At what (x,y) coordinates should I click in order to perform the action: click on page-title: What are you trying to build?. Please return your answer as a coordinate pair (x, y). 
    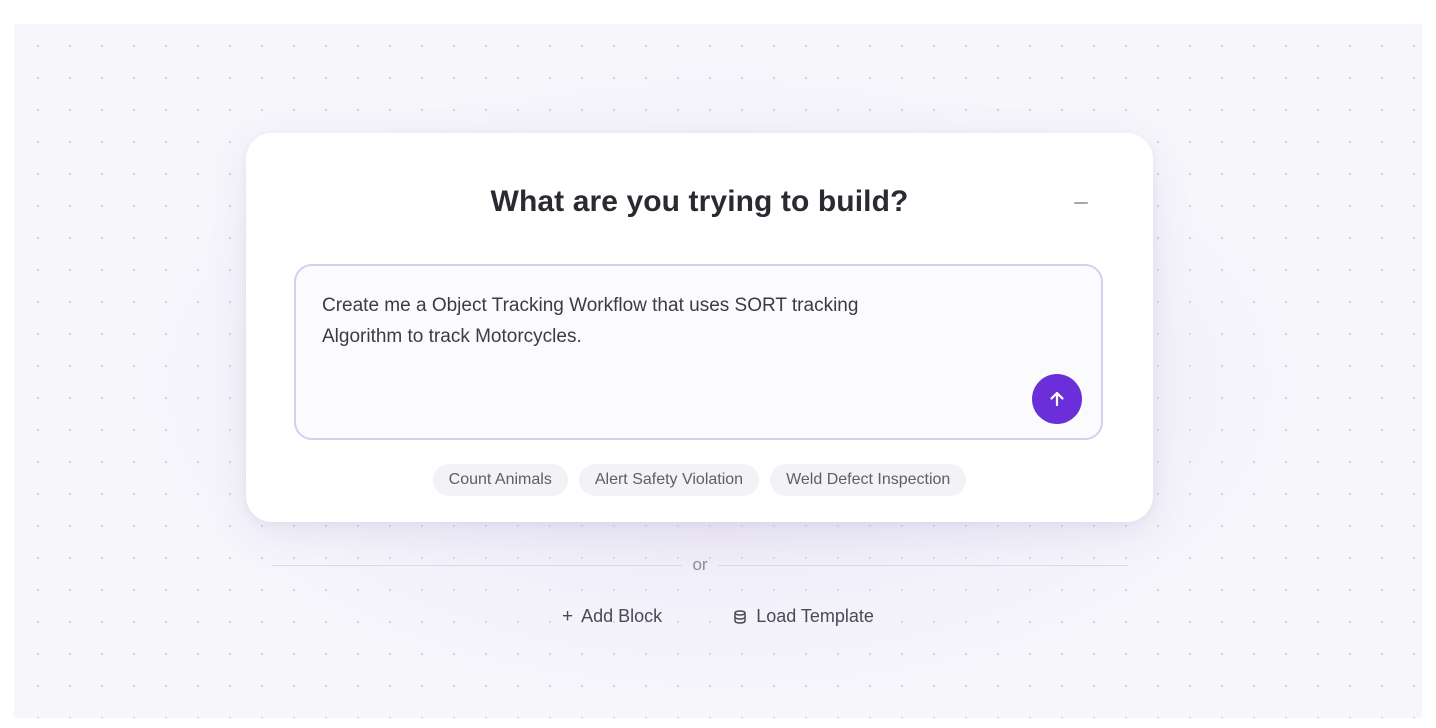
    Looking at the image, I should click on (699, 201).